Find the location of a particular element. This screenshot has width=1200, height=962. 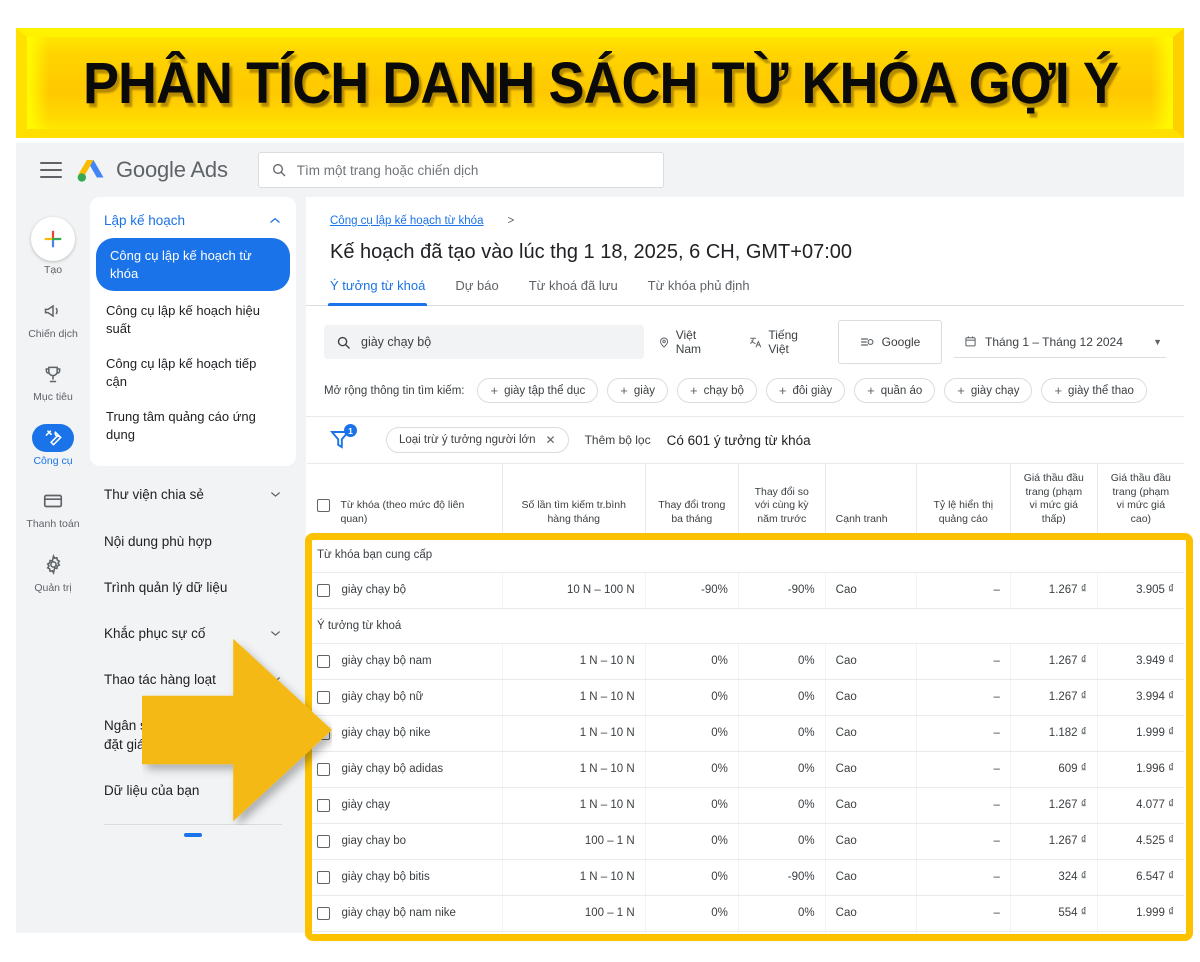

create-button: Tạo is located at coordinates (53, 247).